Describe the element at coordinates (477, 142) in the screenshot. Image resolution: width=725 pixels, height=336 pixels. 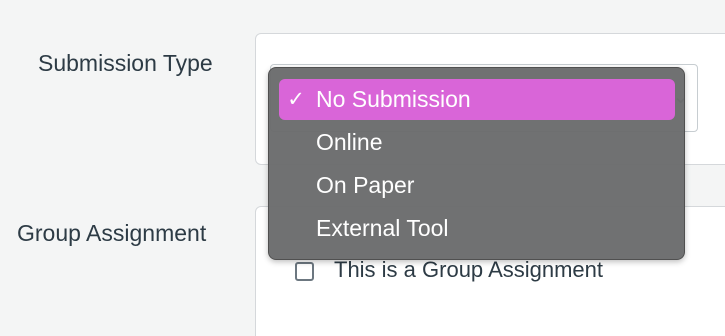
I see `submission-type-option-online: Online` at that location.